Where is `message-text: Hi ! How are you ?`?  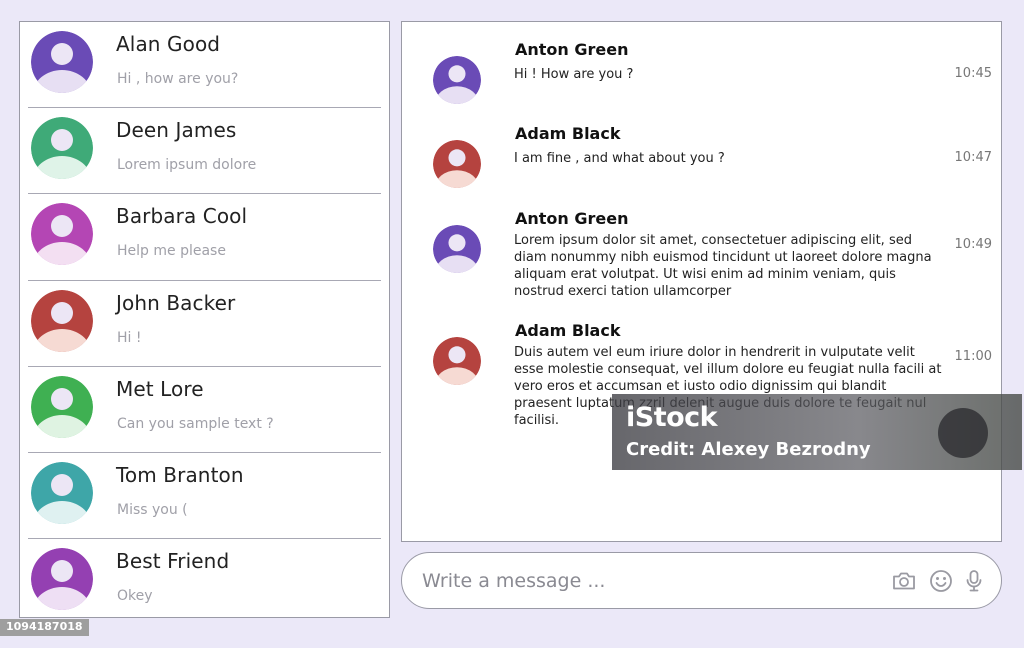 message-text: Hi ! How are you ? is located at coordinates (574, 74).